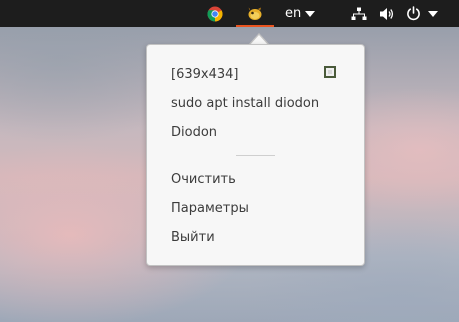 This screenshot has width=459, height=322. Describe the element at coordinates (203, 180) in the screenshot. I see `clear-menu-item: Очистить` at that location.